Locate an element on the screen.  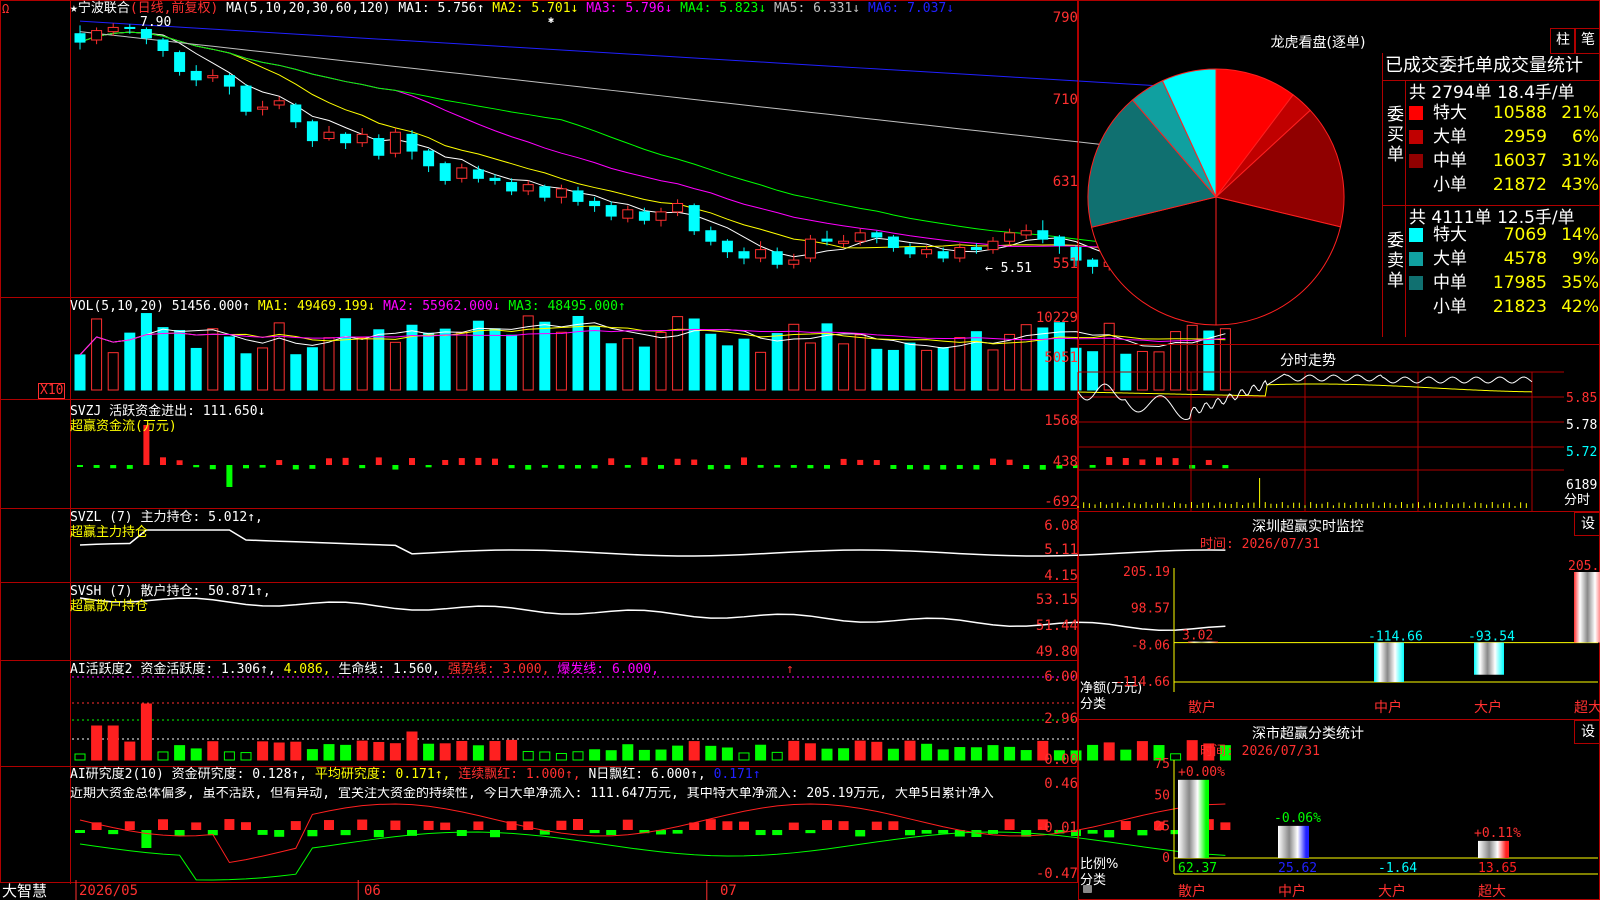
stock-name: ★宁波联合 is located at coordinates (100, 8).